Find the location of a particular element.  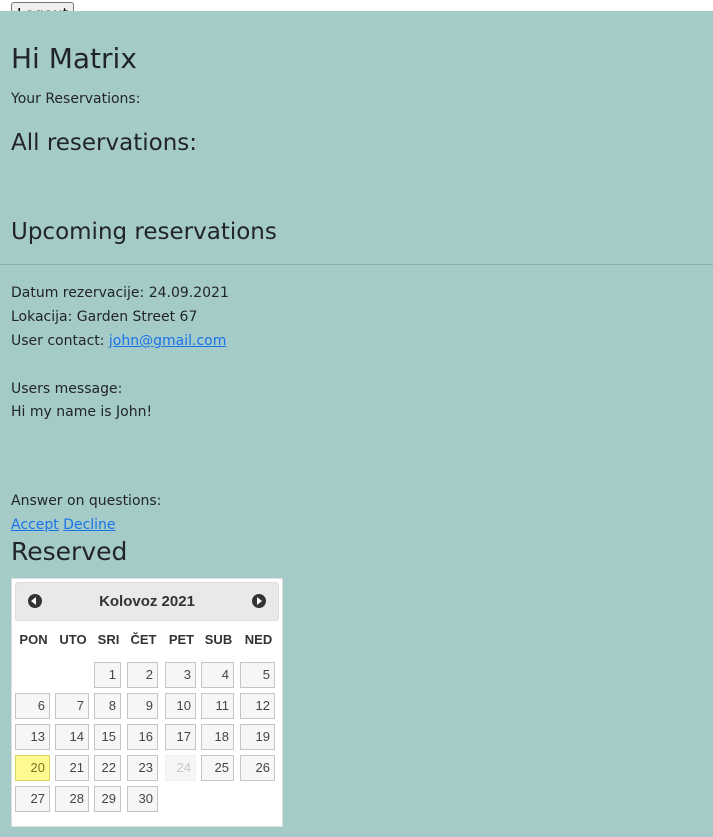

calendar-day: 7 is located at coordinates (72, 706).